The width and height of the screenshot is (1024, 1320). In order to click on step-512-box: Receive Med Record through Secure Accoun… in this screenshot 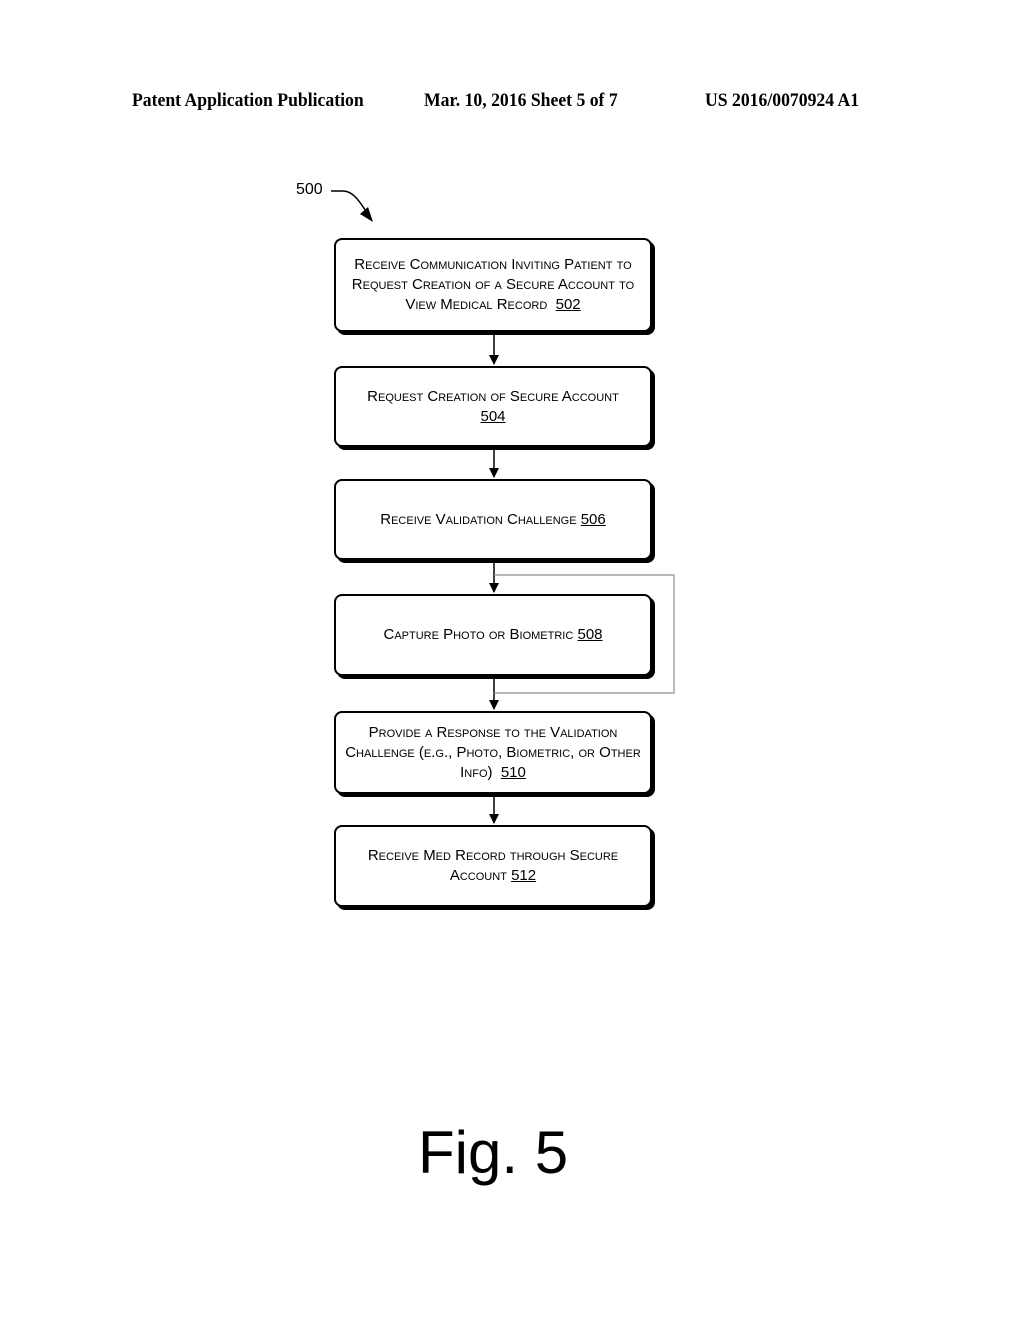, I will do `click(493, 866)`.